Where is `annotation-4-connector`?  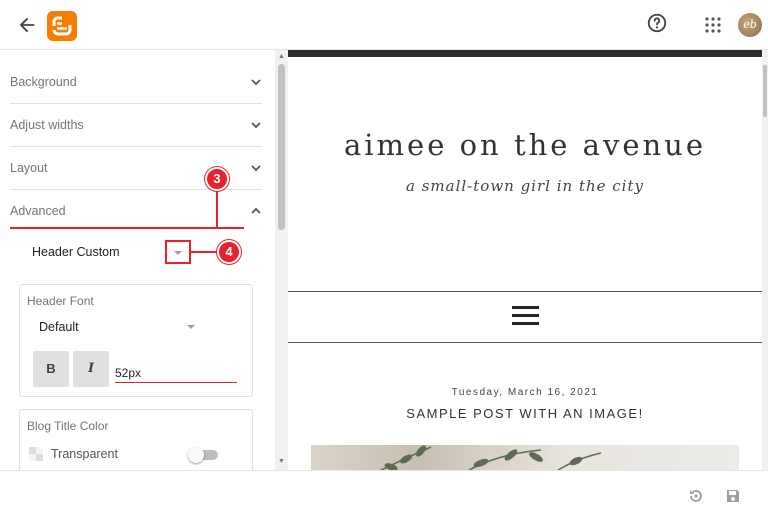 annotation-4-connector is located at coordinates (205, 252).